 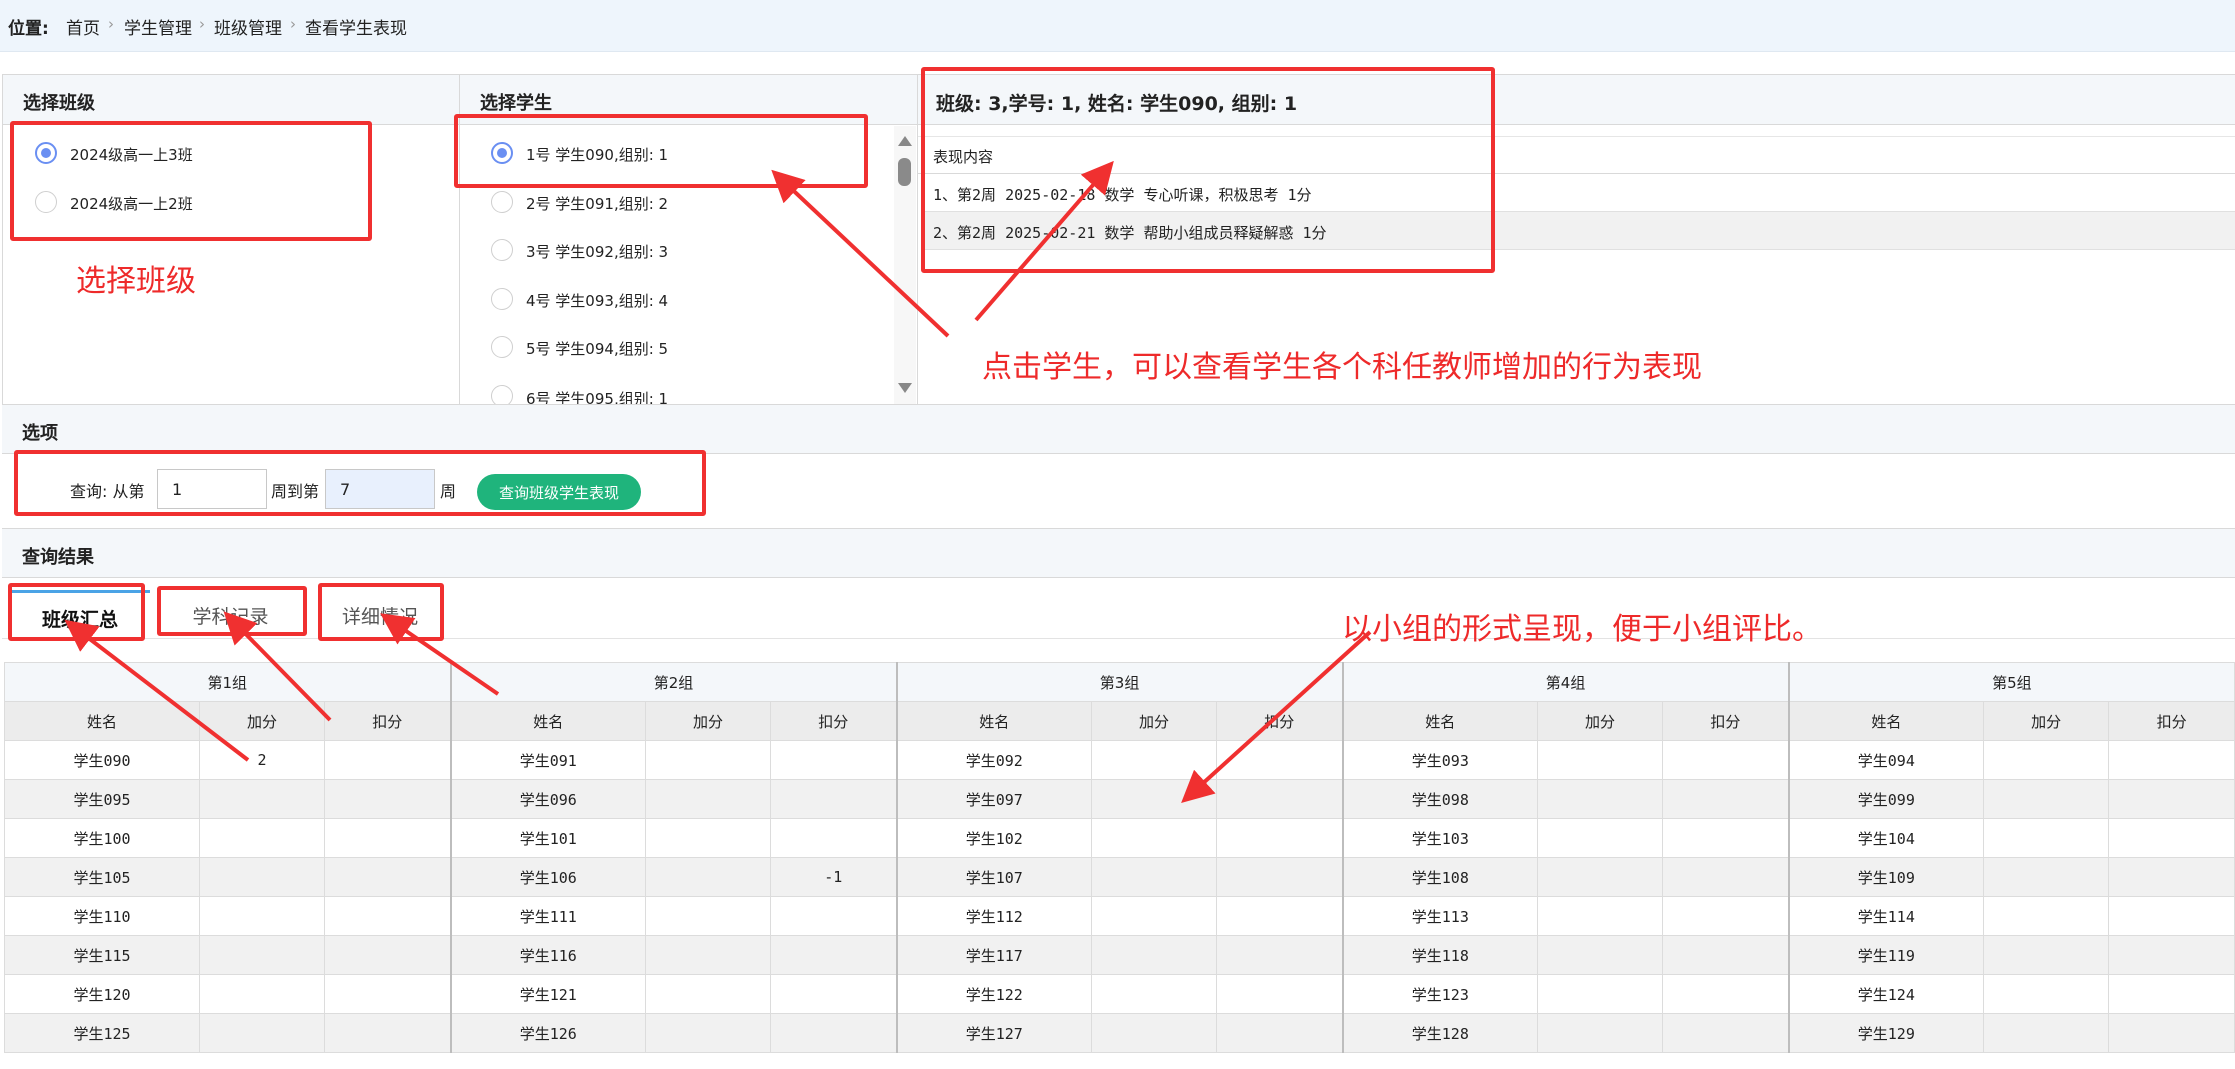 I want to click on arrow-to-detail, so click(x=1044, y=241).